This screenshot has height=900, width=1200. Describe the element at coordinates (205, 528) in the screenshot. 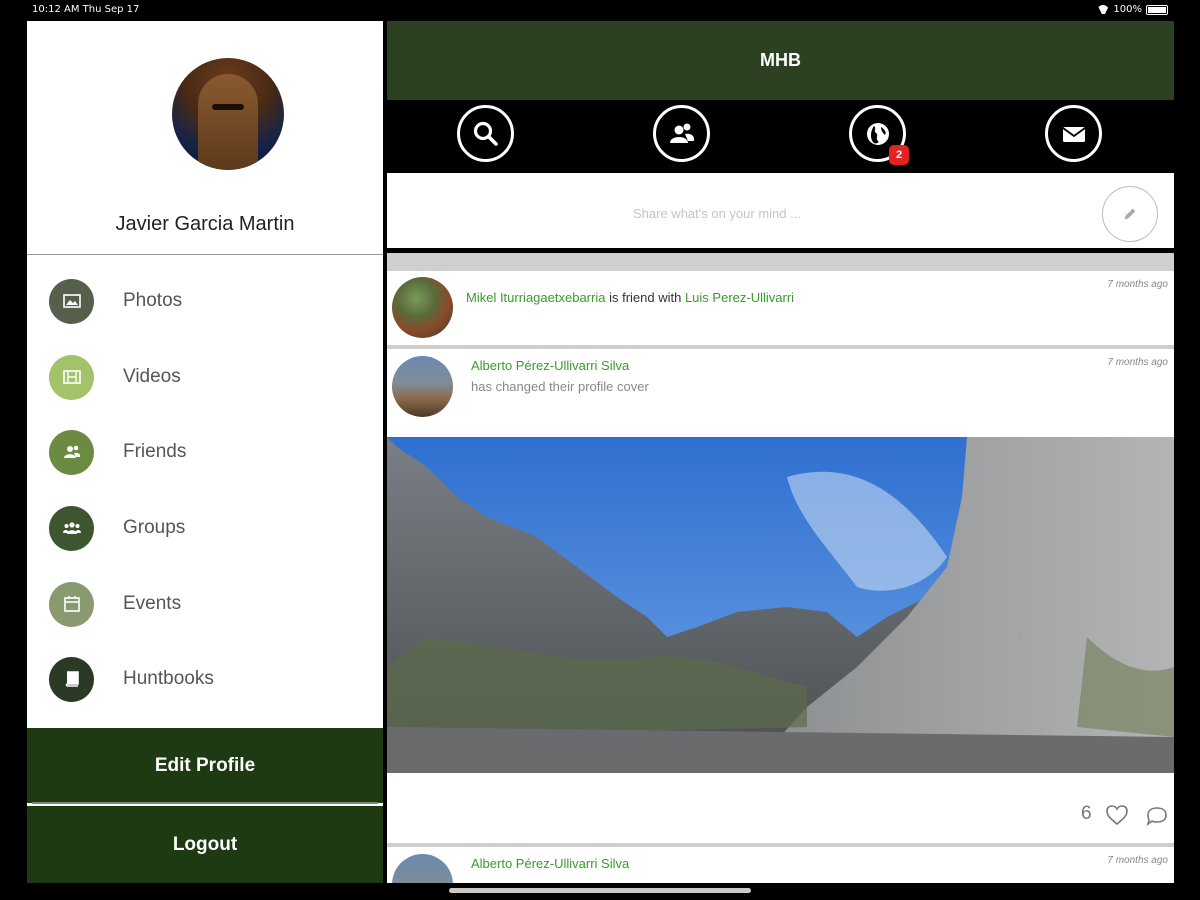

I see `sidebar-item-groups: Groups` at that location.